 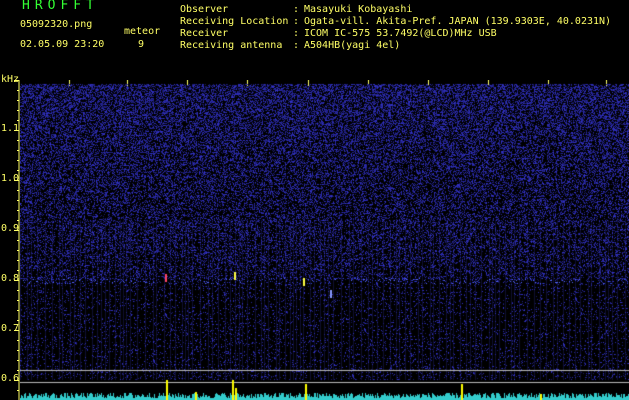 What do you see at coordinates (17, 240) in the screenshot?
I see `frequency-axis` at bounding box center [17, 240].